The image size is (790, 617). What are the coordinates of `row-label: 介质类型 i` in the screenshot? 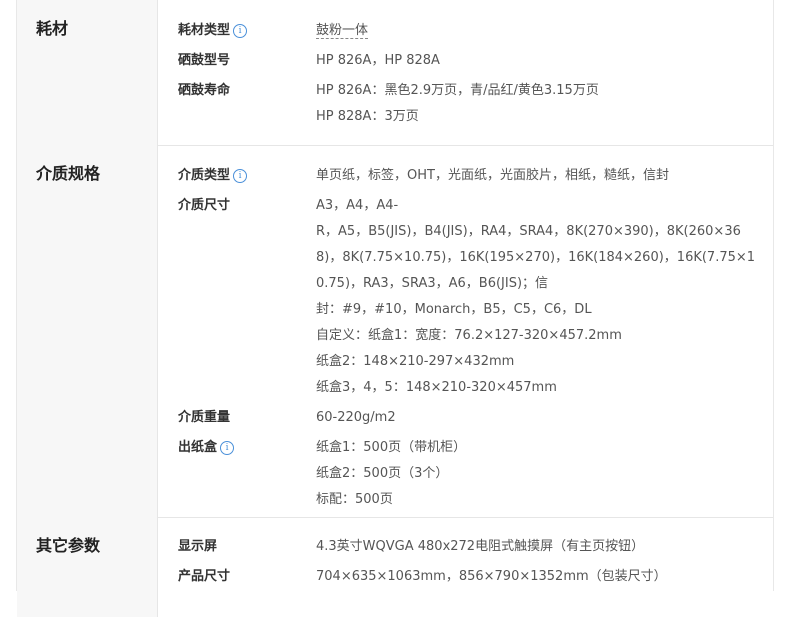 It's located at (238, 176).